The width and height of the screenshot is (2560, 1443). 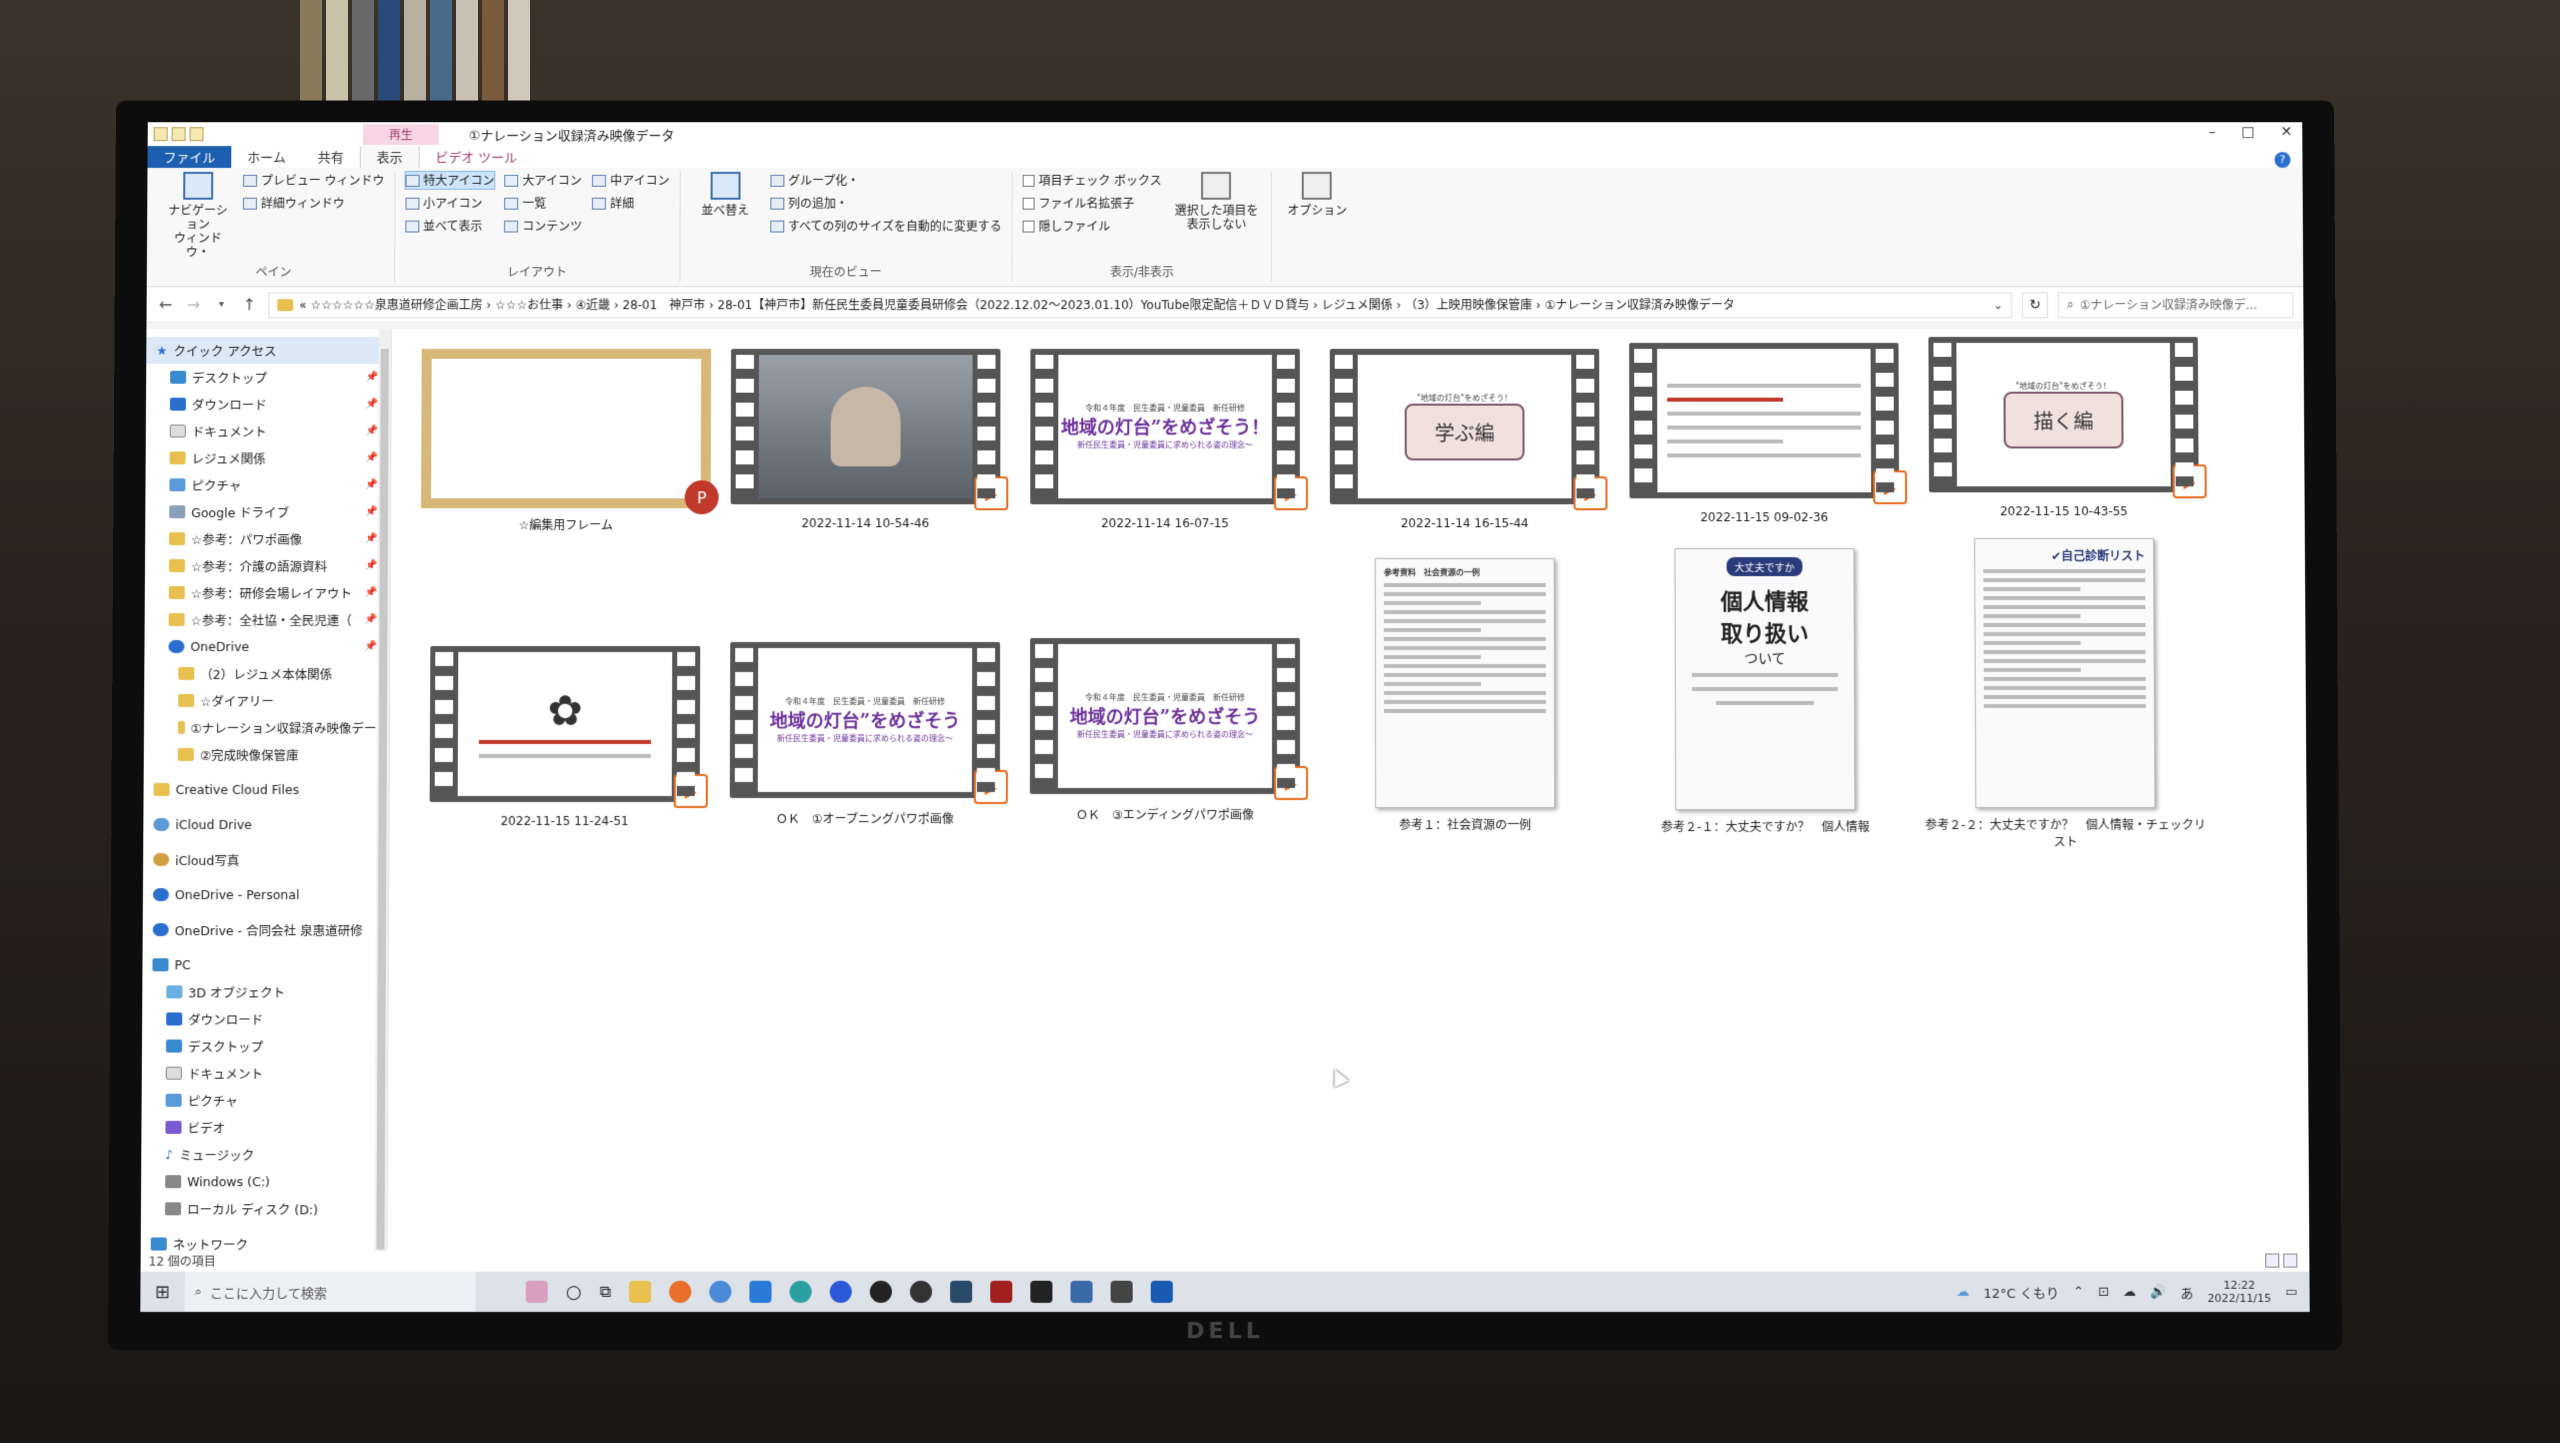 I want to click on size-columns-button: すべての列のサイズを自動的に変更する, so click(x=885, y=226).